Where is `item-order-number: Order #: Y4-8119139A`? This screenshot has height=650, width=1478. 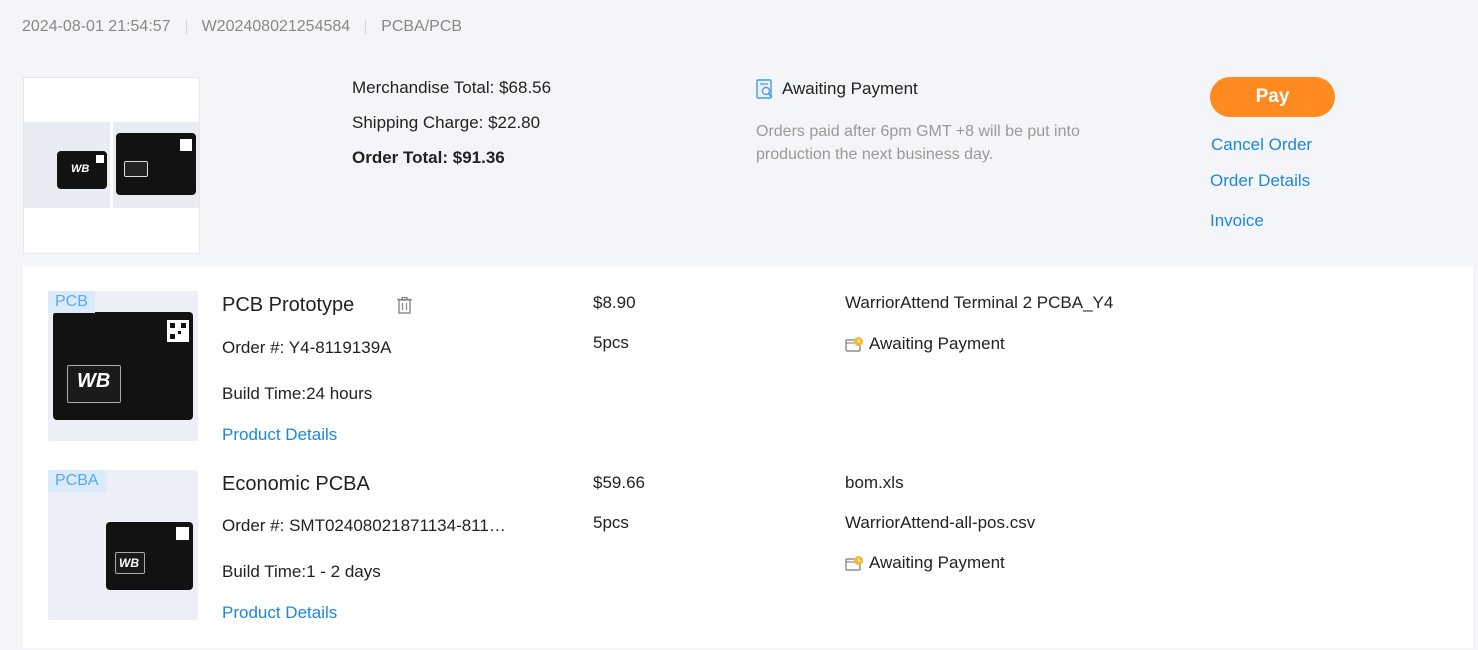 item-order-number: Order #: Y4-8119139A is located at coordinates (307, 347).